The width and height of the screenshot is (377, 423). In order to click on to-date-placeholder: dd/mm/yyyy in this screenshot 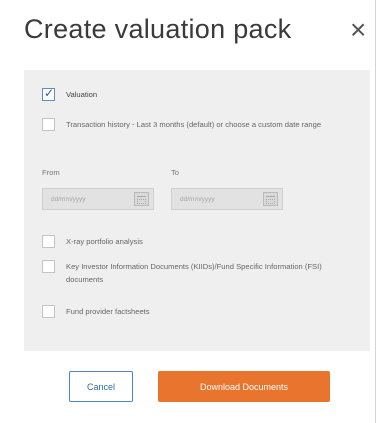, I will do `click(197, 199)`.